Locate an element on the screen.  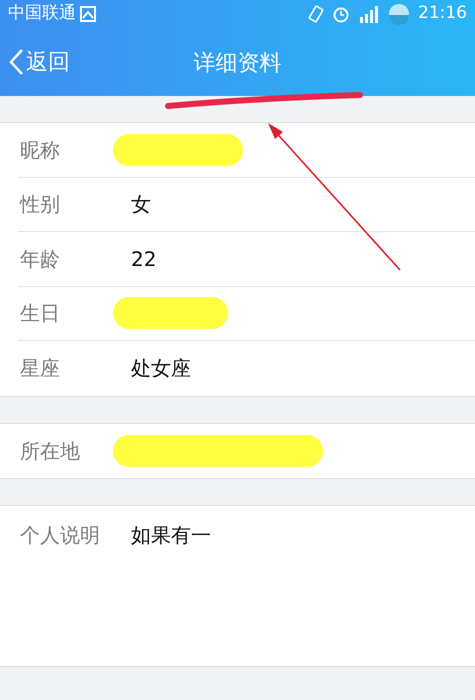
field-label: 性别 is located at coordinates (39, 204).